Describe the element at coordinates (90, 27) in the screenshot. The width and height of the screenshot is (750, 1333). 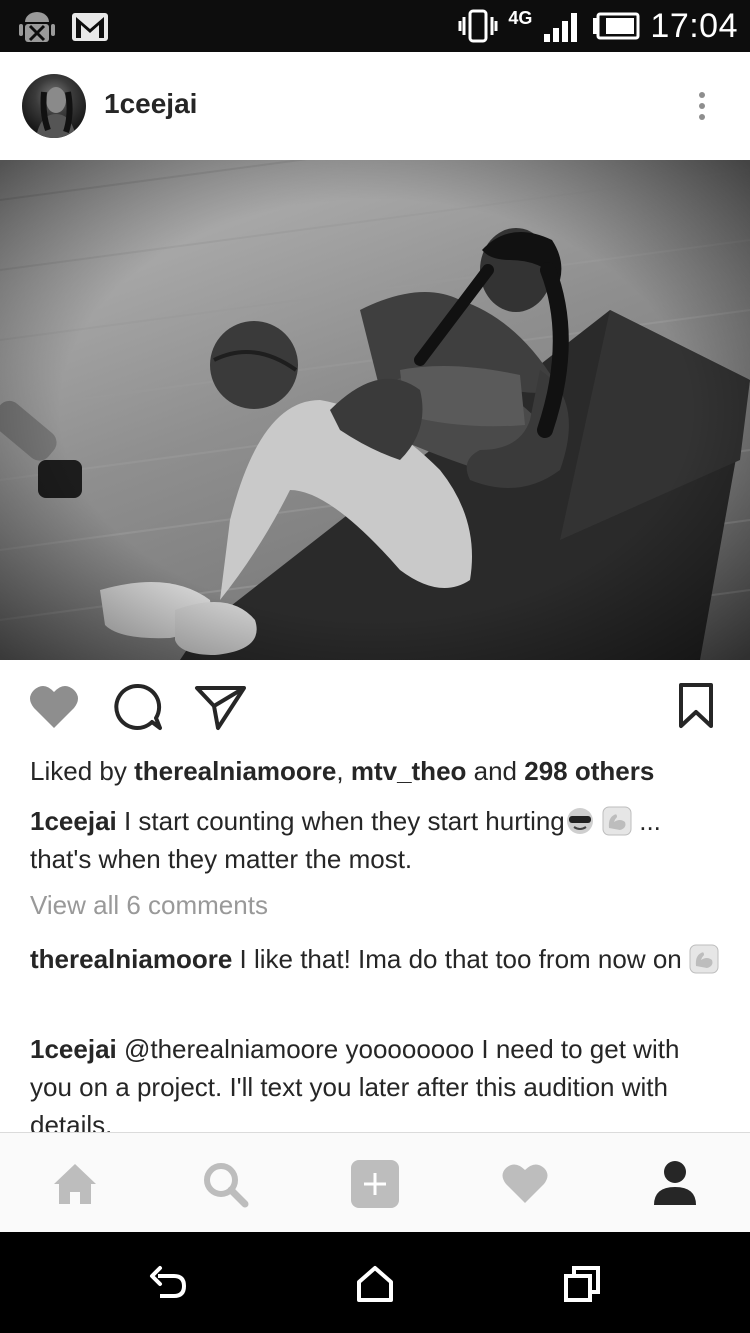
I see `gmail-icon` at that location.